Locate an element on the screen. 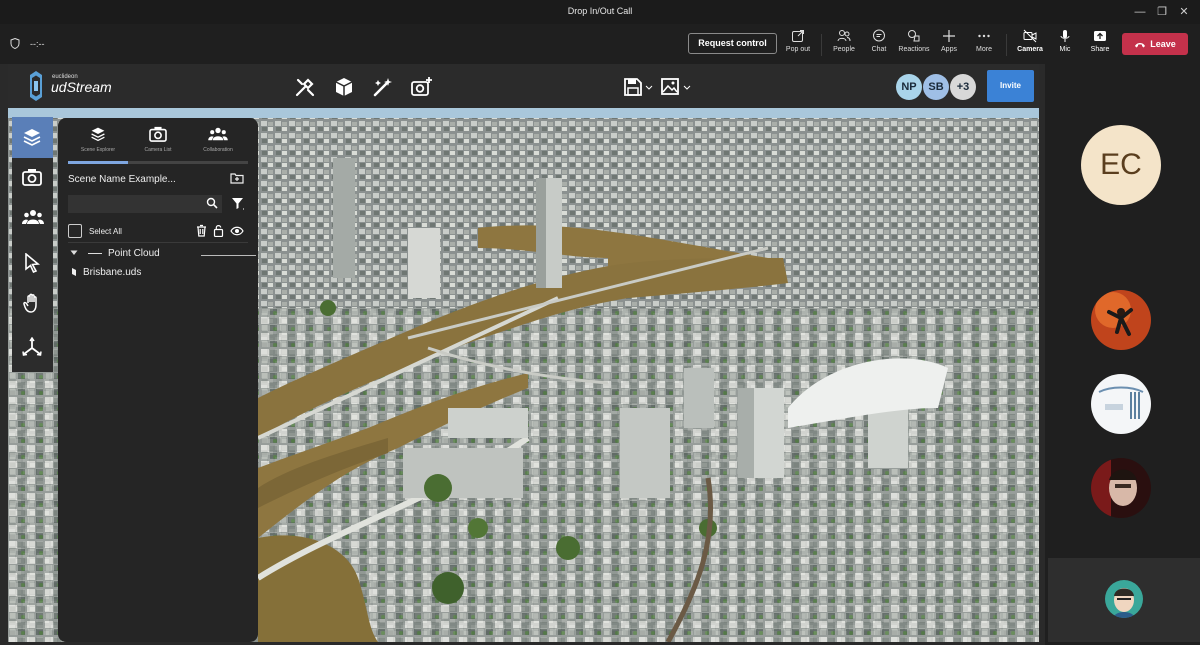 The image size is (1200, 645). select-all-checkbox is located at coordinates (75, 231).